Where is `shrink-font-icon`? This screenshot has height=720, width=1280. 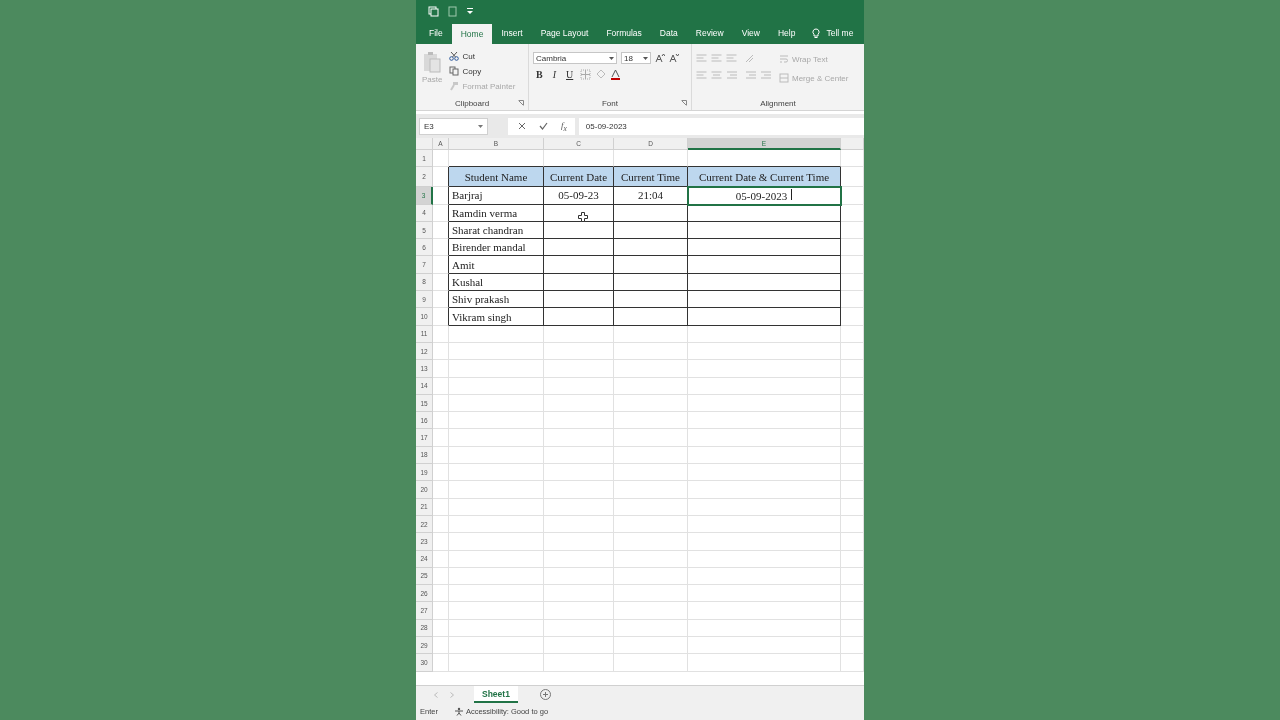 shrink-font-icon is located at coordinates (674, 58).